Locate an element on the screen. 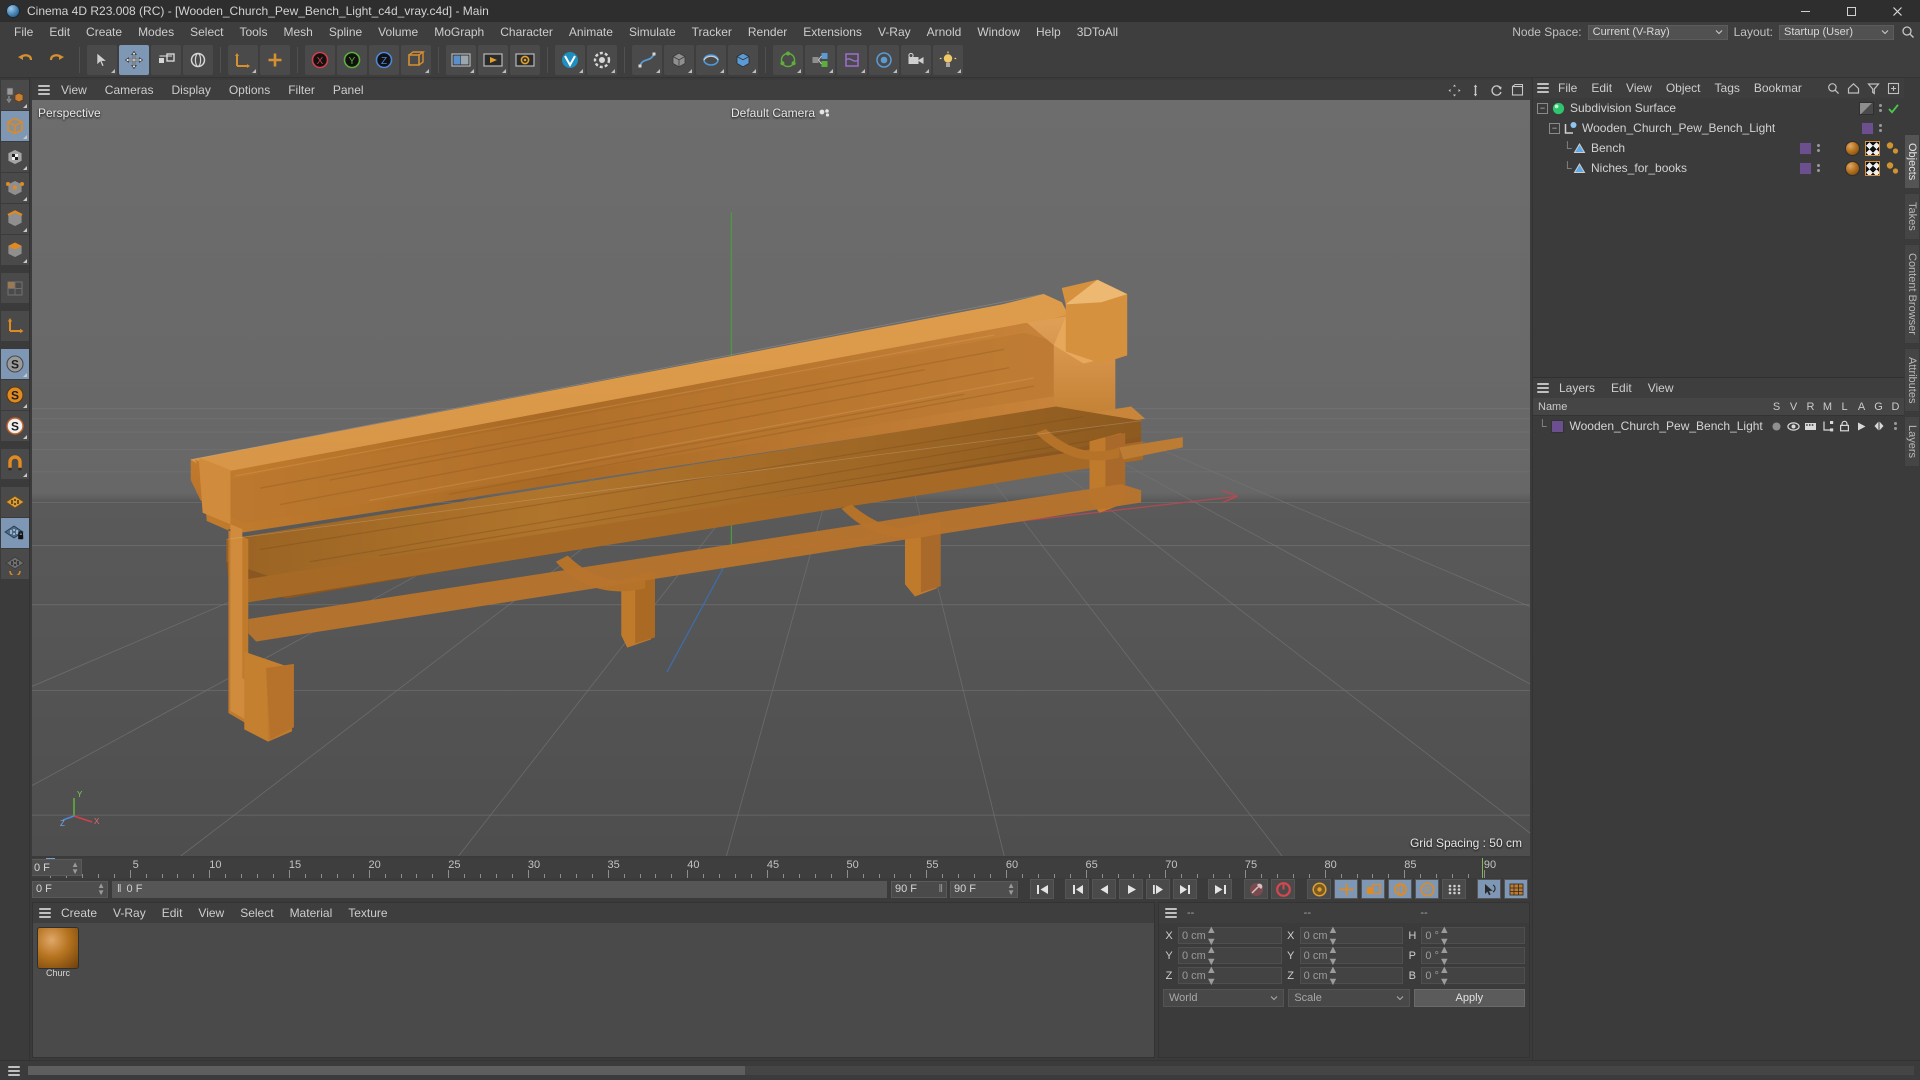 Image resolution: width=1920 pixels, height=1080 pixels. object-menu-view: View is located at coordinates (1639, 88).